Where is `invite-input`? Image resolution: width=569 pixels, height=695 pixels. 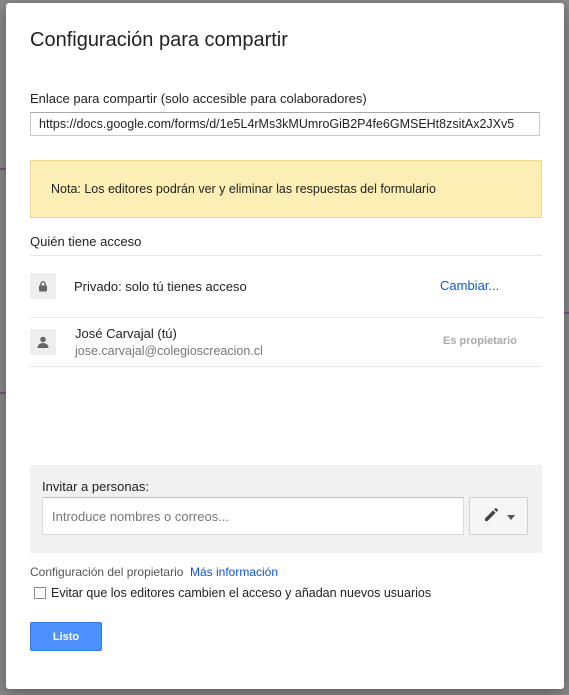 invite-input is located at coordinates (253, 516).